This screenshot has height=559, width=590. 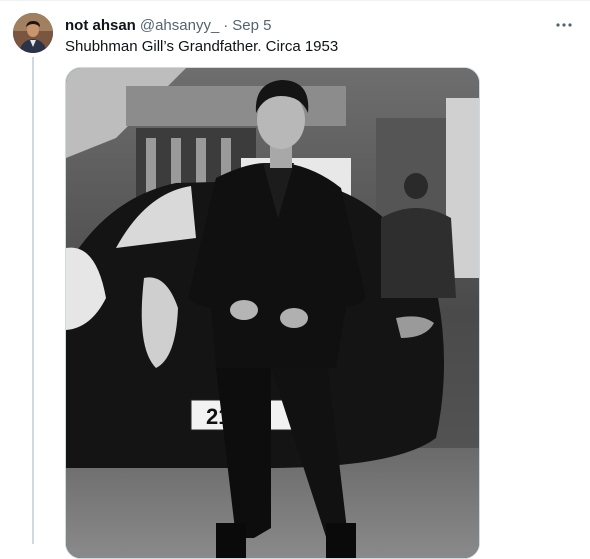 What do you see at coordinates (100, 25) in the screenshot?
I see `display-name: not ahsan` at bounding box center [100, 25].